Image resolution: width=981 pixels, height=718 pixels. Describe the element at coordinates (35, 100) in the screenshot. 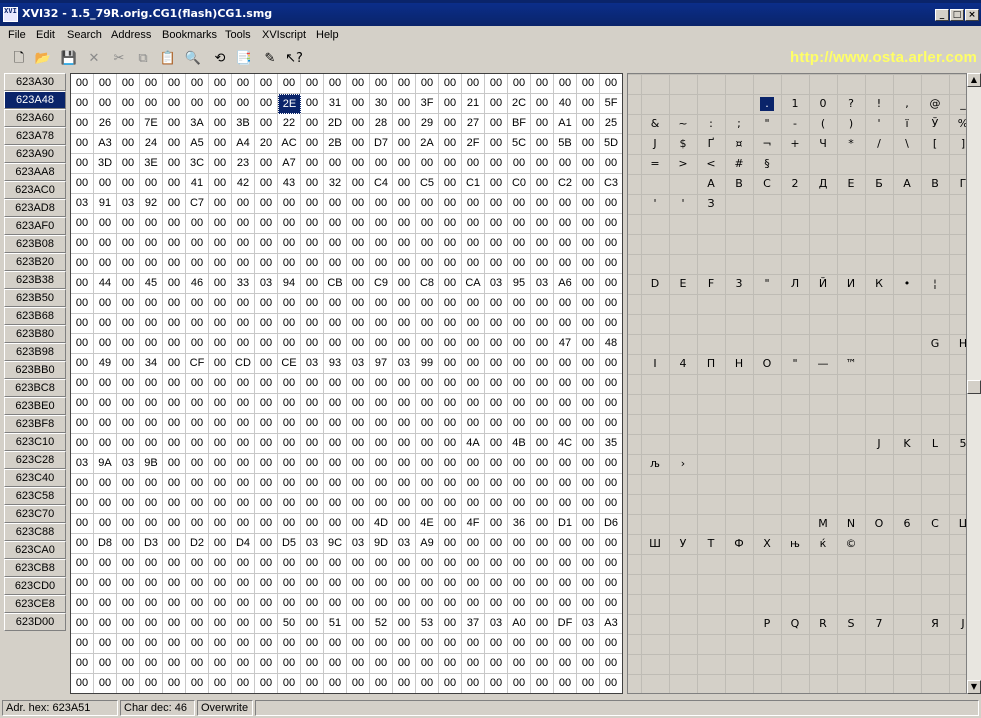

I see `address-row-label: 623A48` at that location.